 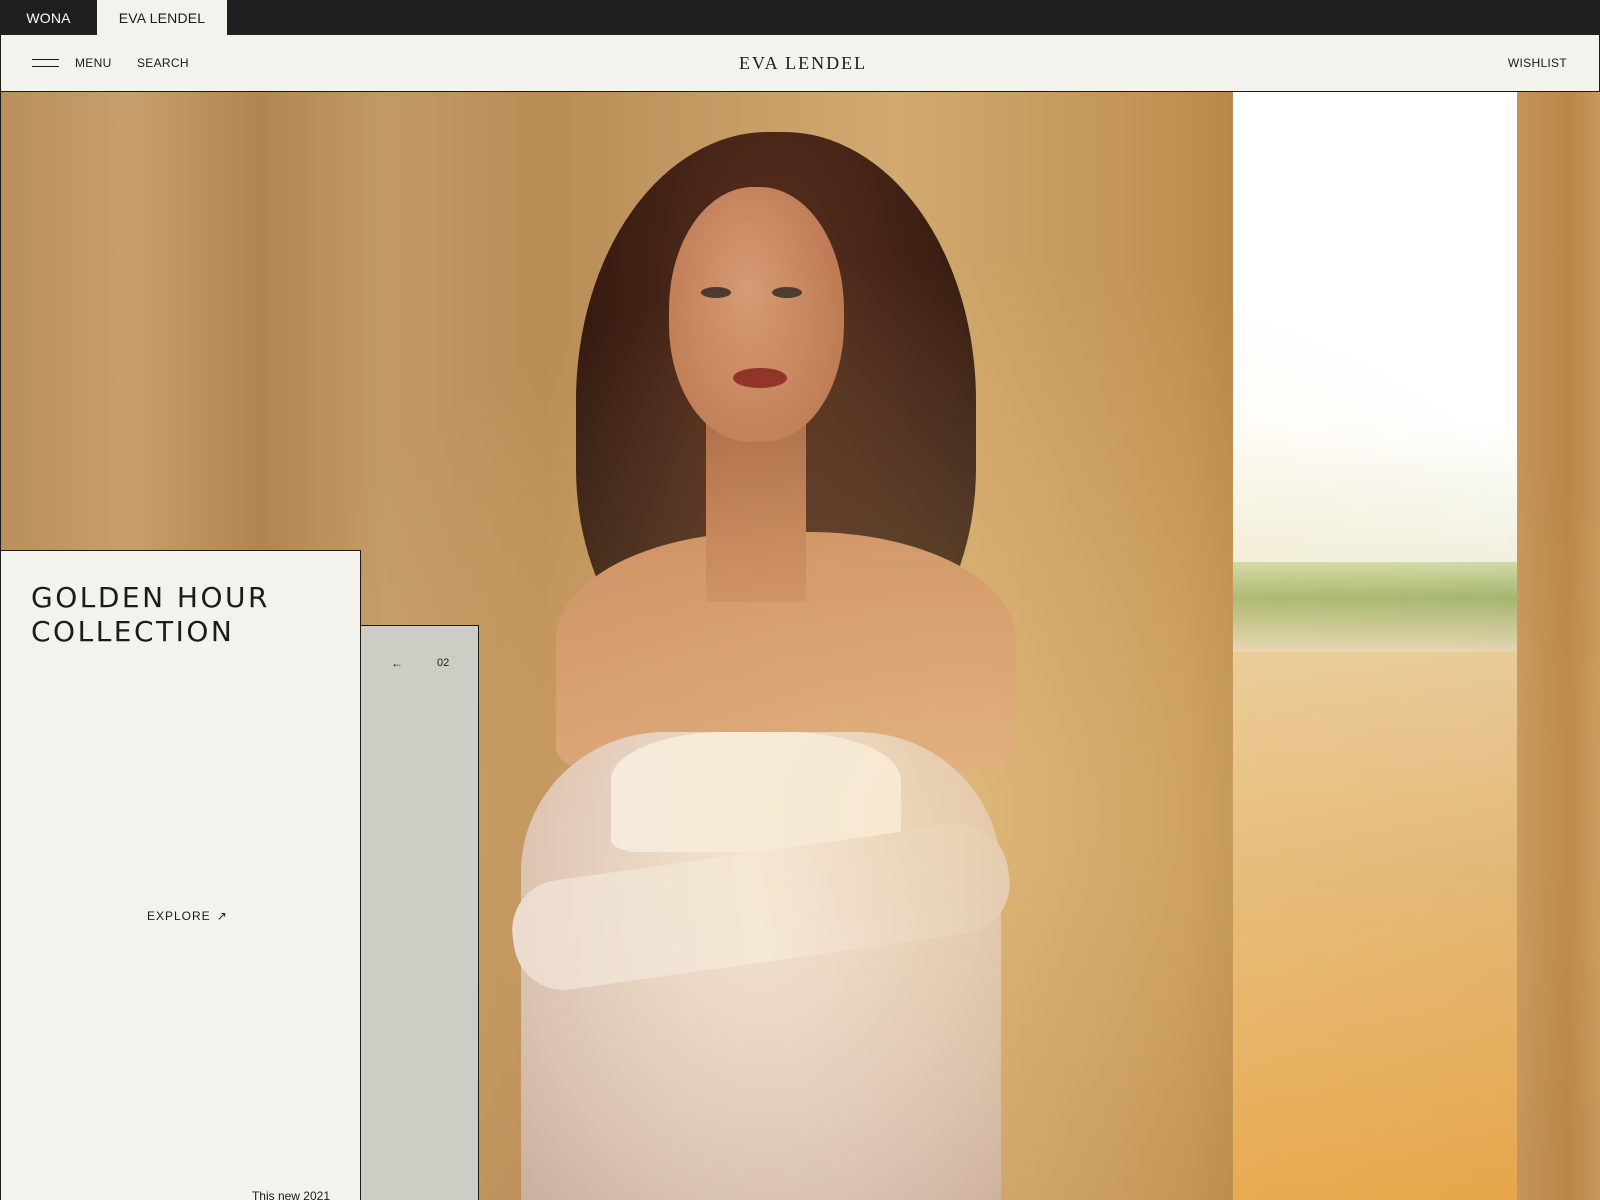 What do you see at coordinates (93, 63) in the screenshot?
I see `menu-label: MENU` at bounding box center [93, 63].